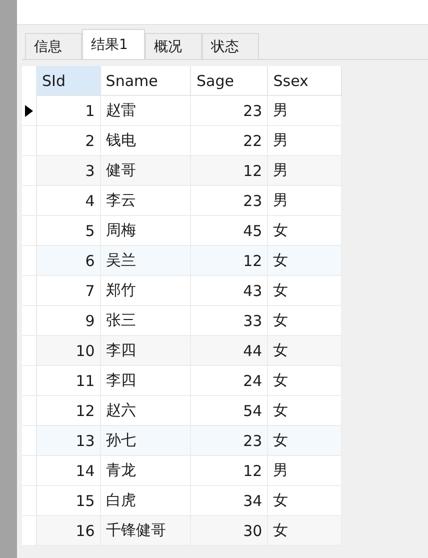 The width and height of the screenshot is (428, 558). I want to click on table-cell: 30, so click(229, 531).